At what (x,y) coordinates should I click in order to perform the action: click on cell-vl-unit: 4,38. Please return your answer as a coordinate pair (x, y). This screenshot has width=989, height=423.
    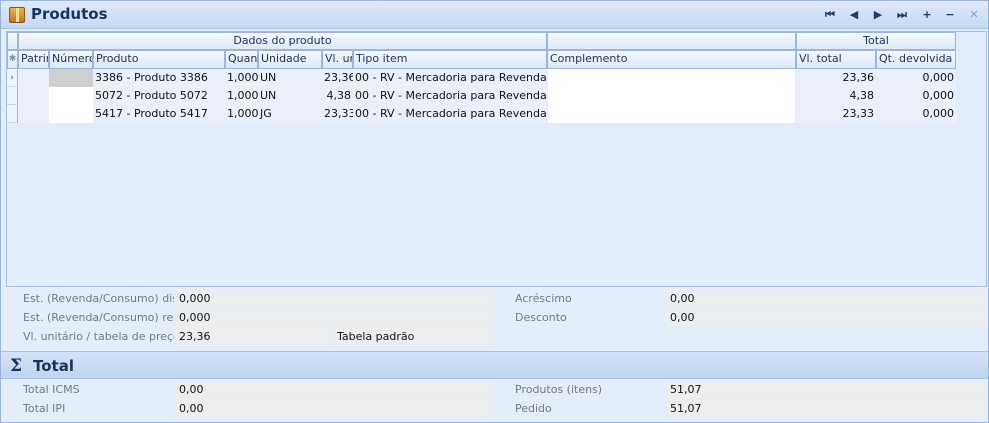
    Looking at the image, I should click on (337, 96).